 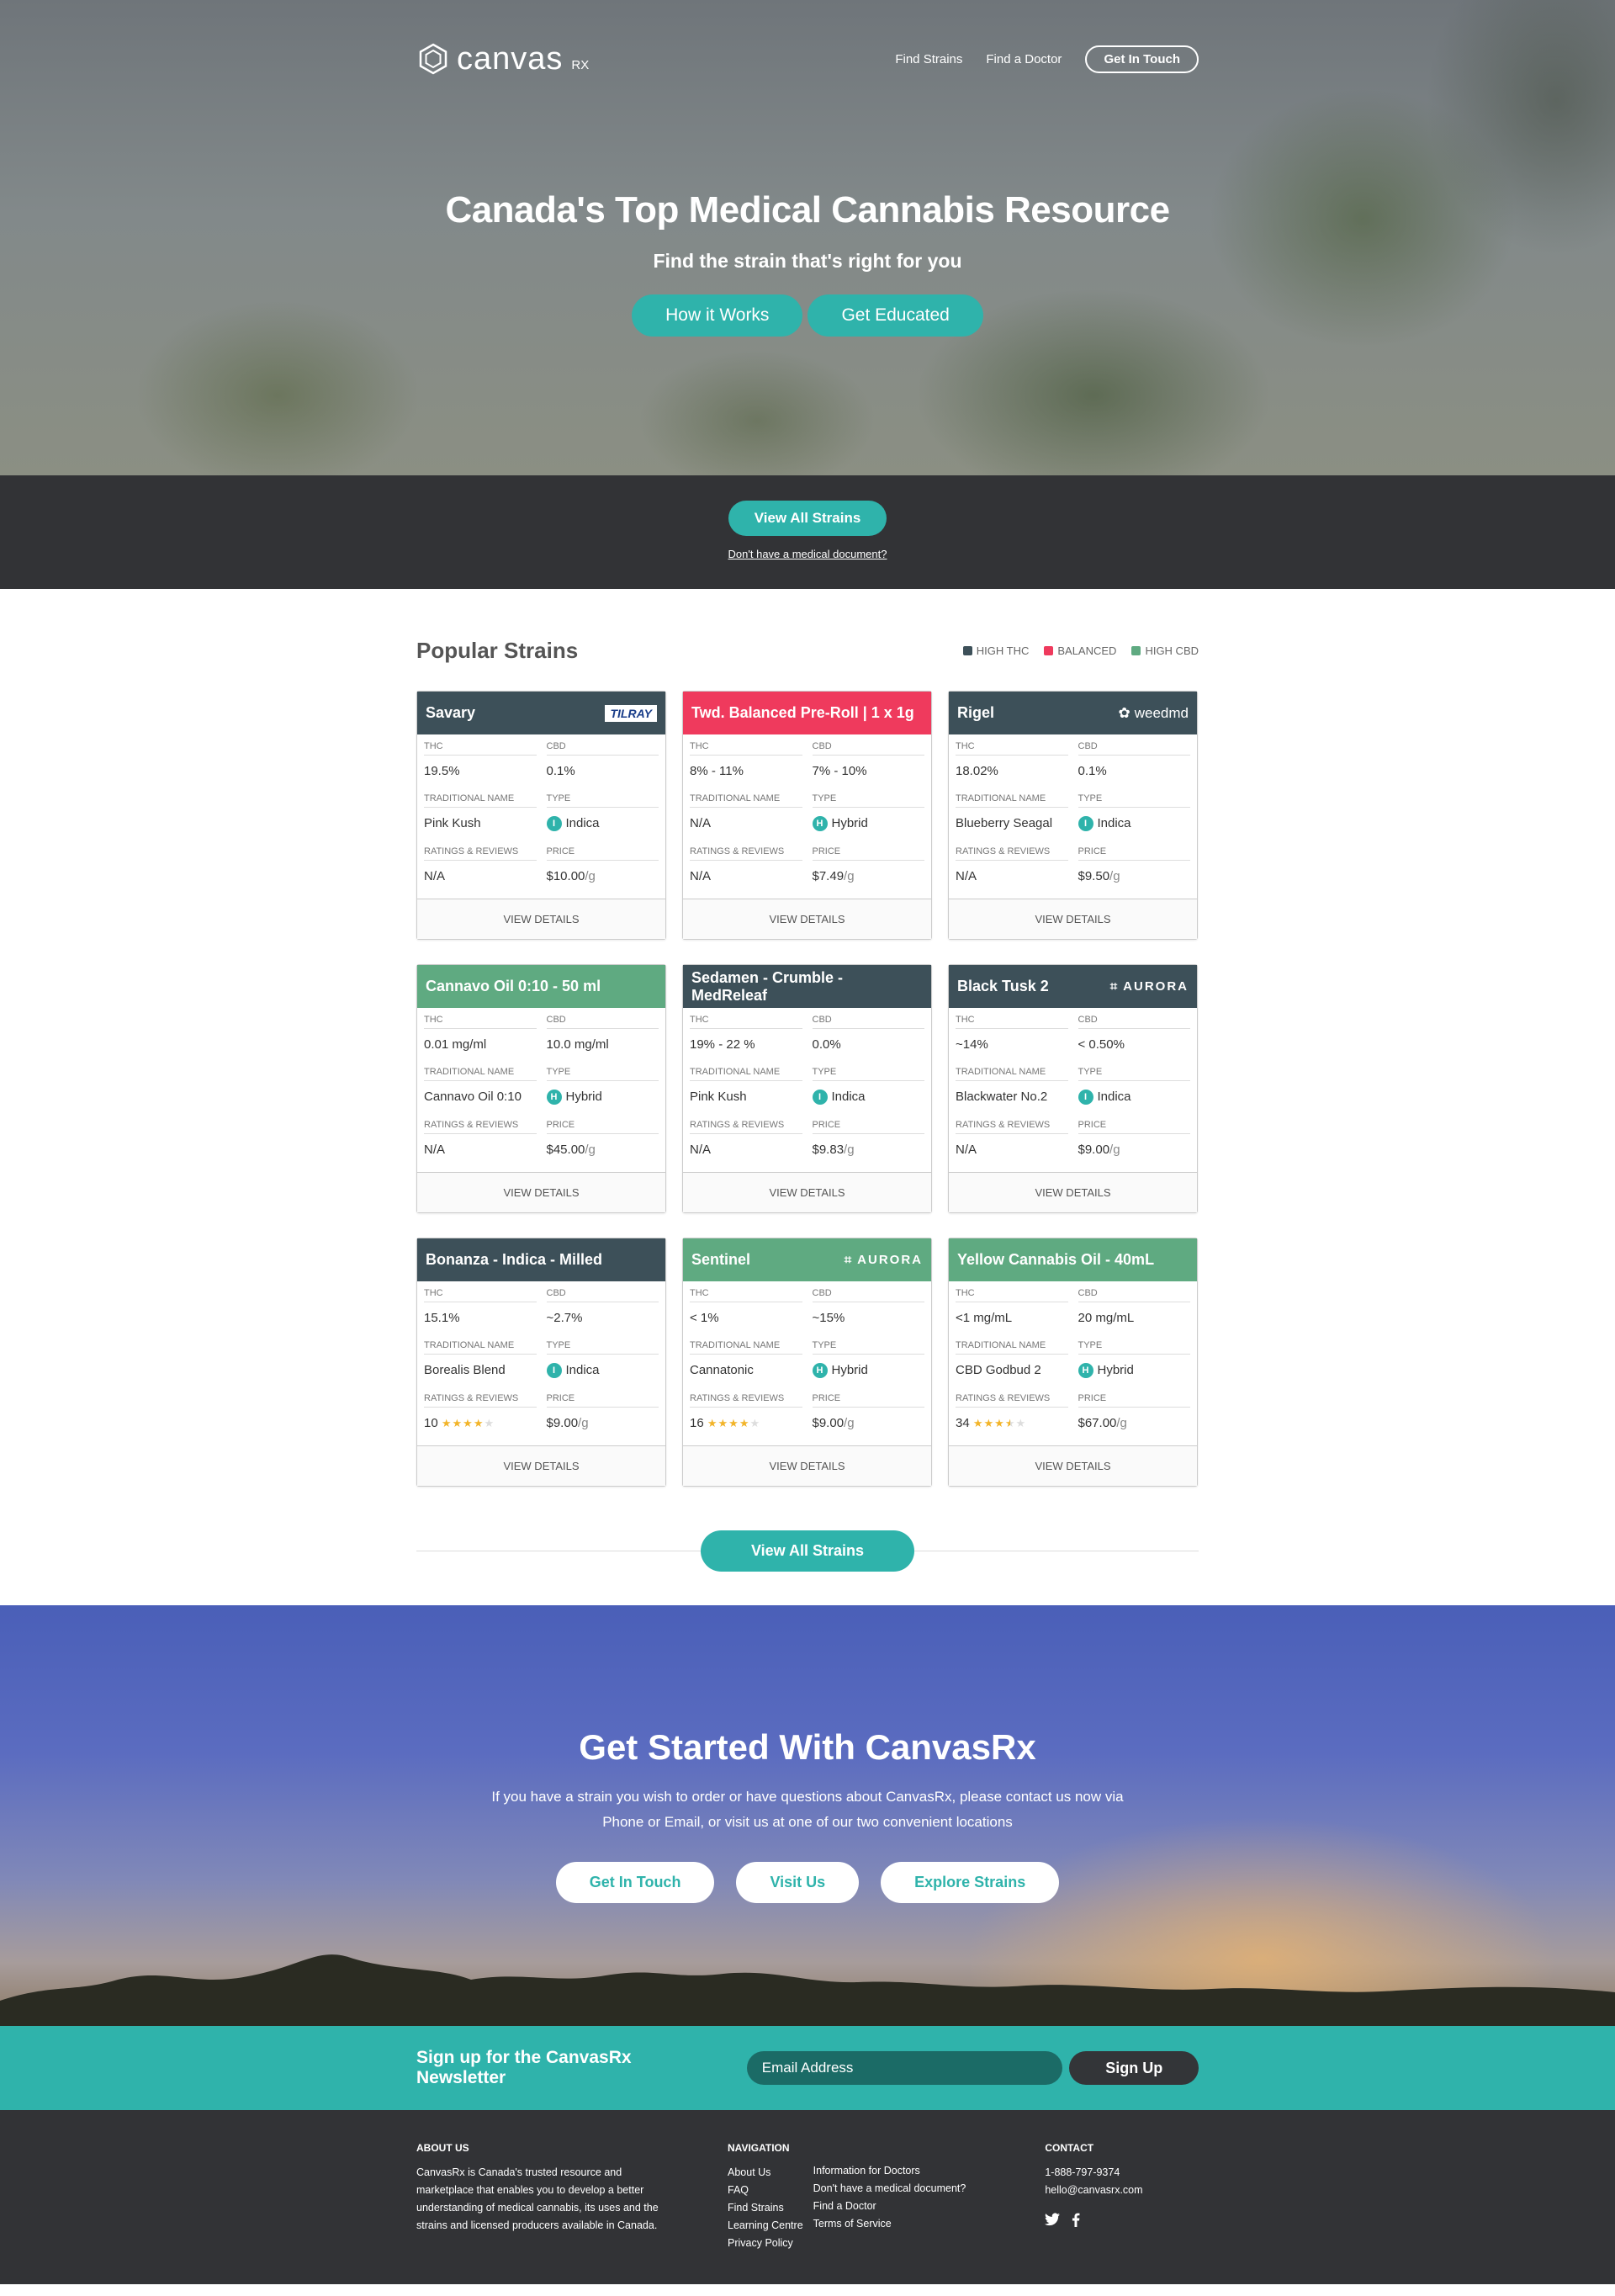 I want to click on nav-find-strains: Find Strains, so click(x=928, y=59).